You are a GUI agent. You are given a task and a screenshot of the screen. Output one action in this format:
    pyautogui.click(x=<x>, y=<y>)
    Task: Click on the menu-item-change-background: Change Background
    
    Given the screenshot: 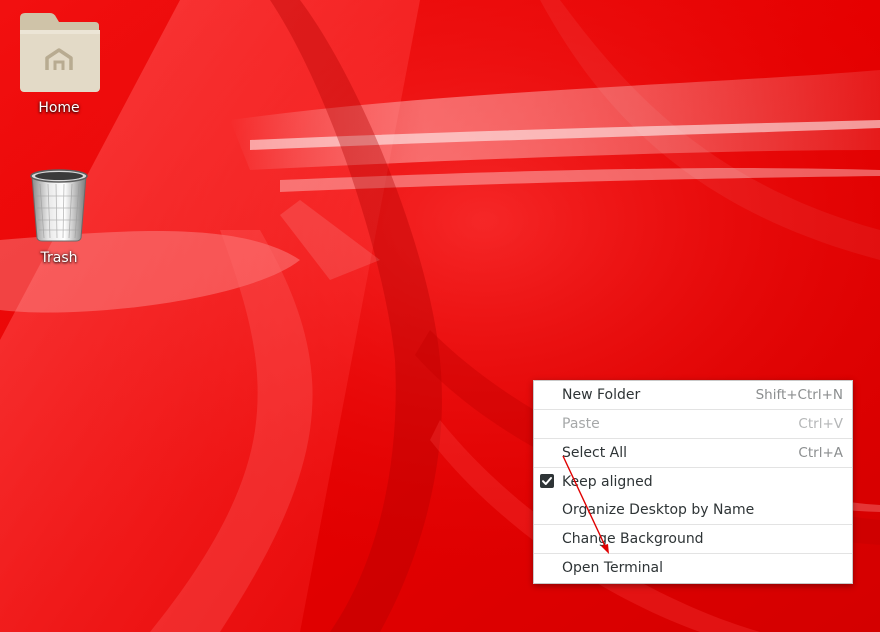 What is the action you would take?
    pyautogui.click(x=693, y=539)
    